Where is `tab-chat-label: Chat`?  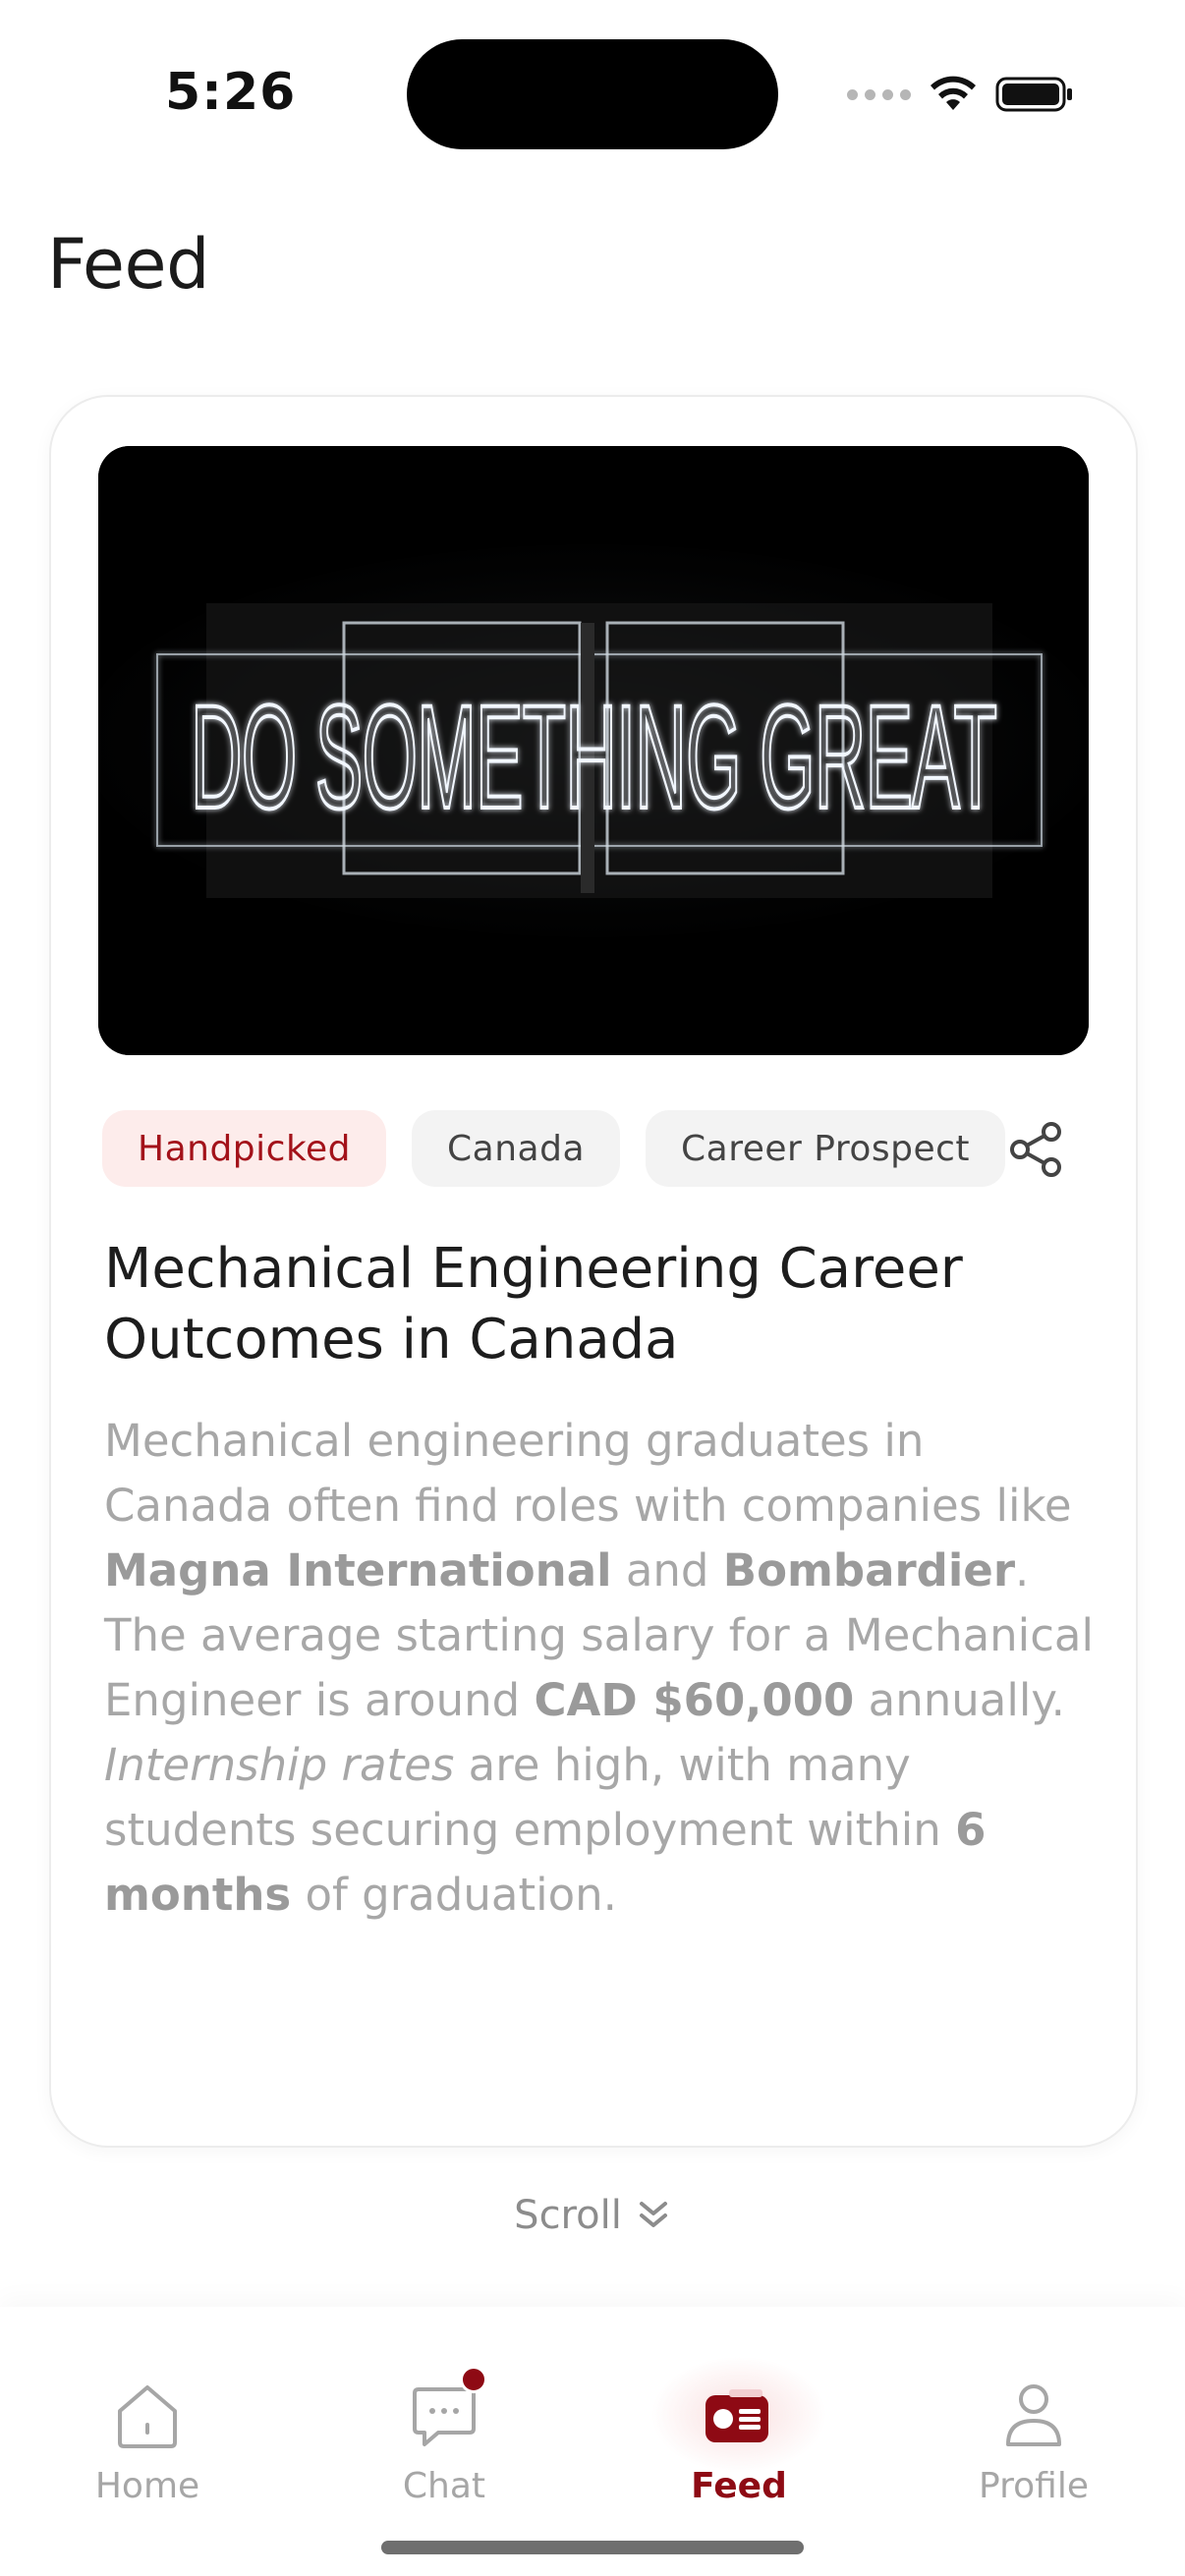
tab-chat-label: Chat is located at coordinates (444, 2486).